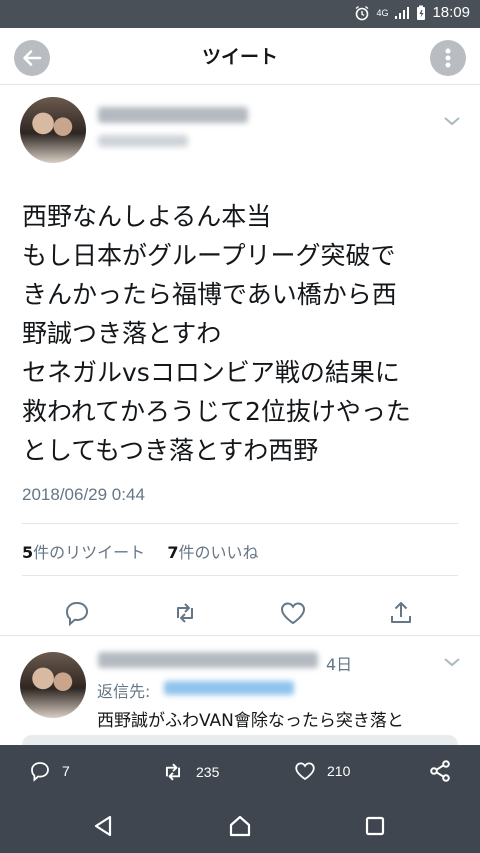 Image resolution: width=480 pixels, height=853 pixels. What do you see at coordinates (147, 216) in the screenshot?
I see `tweet-line: 西野なんしよるん本当` at bounding box center [147, 216].